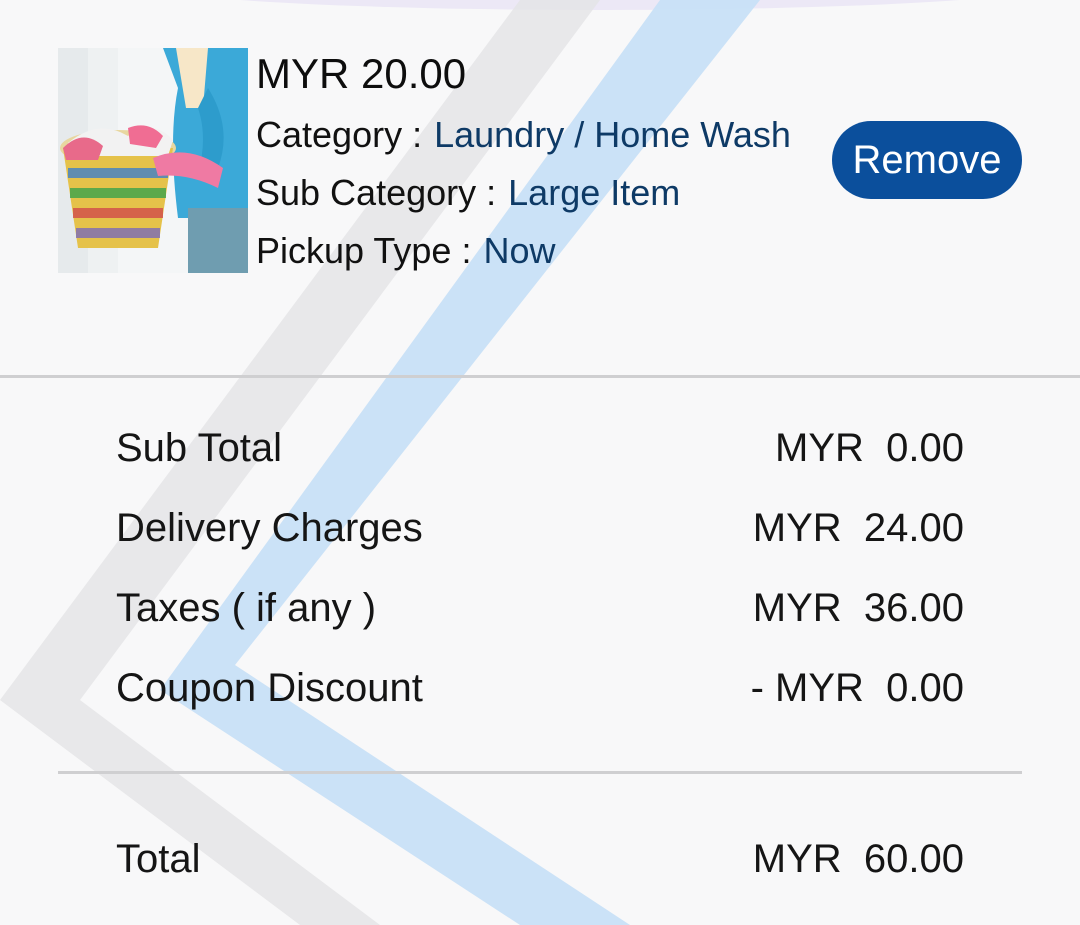 This screenshot has height=925, width=1080. Describe the element at coordinates (329, 134) in the screenshot. I see `category-label: Category` at that location.